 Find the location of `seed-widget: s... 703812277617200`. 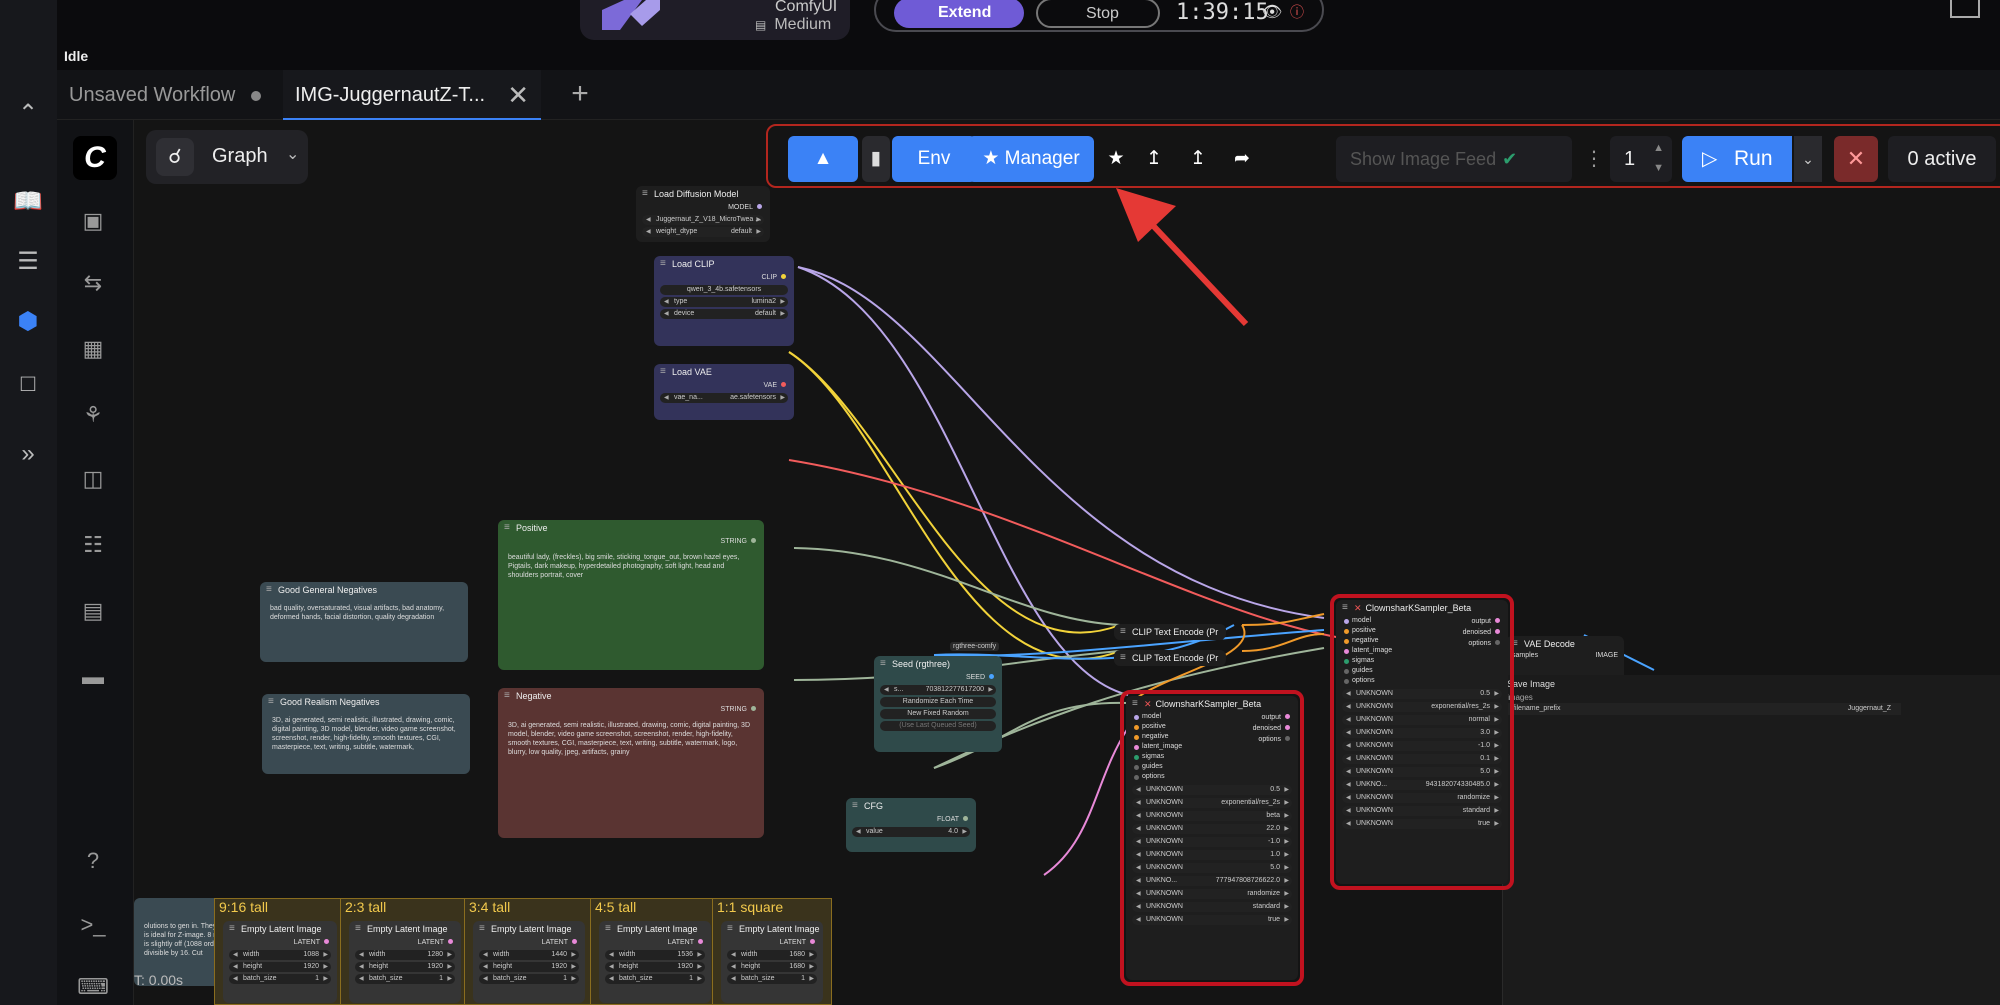

seed-widget: s... 703812277617200 is located at coordinates (938, 690).